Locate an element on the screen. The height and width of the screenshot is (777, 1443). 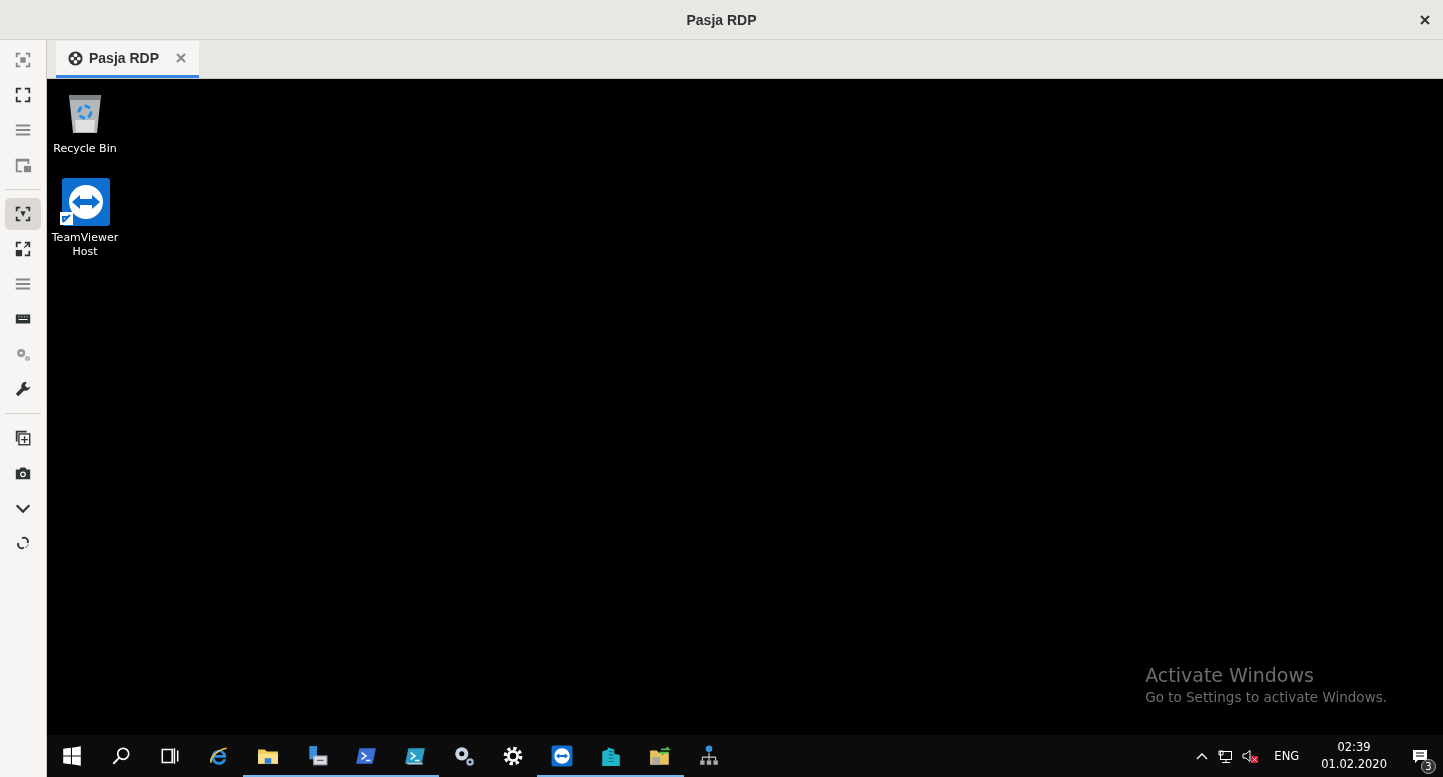
scale-frame-icon is located at coordinates (23, 214).